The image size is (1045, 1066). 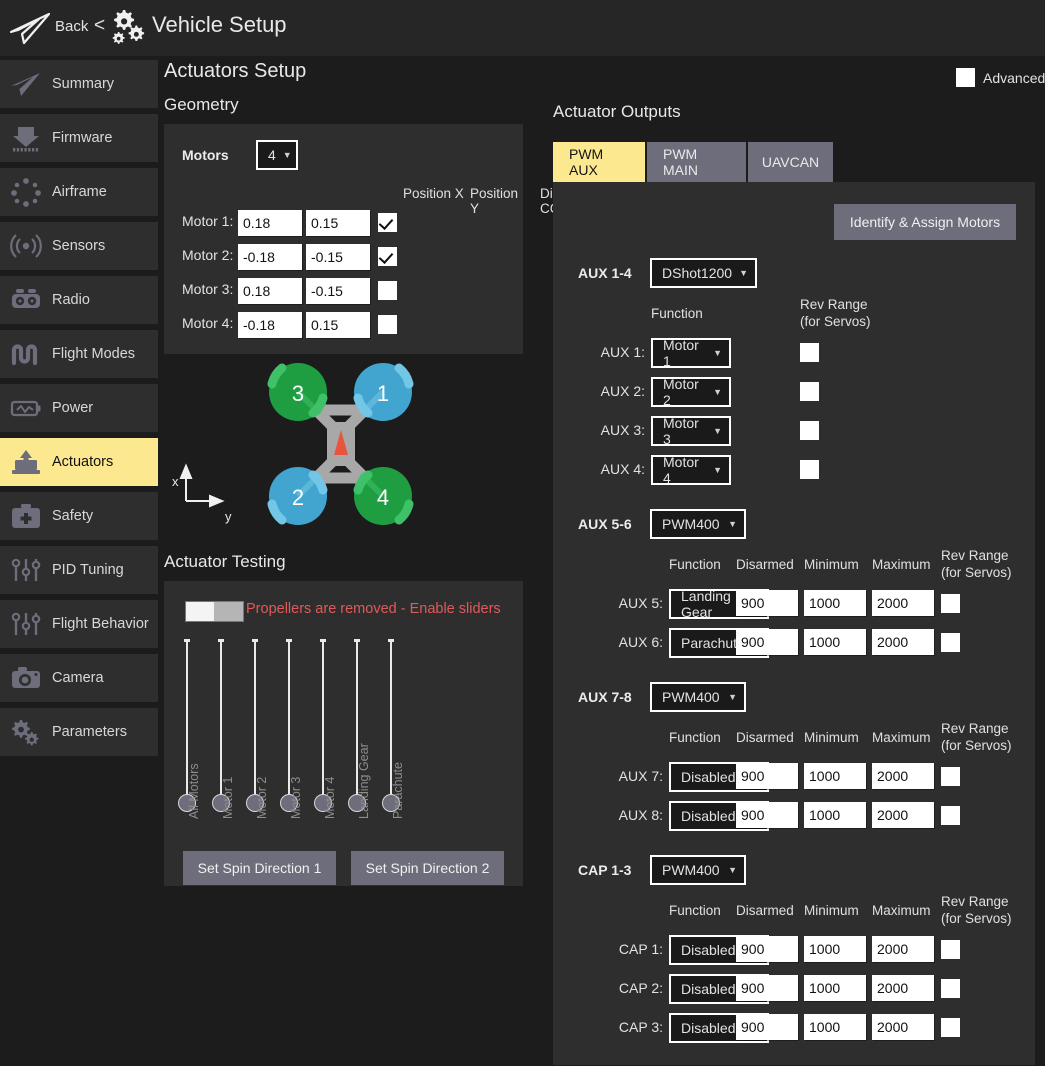 What do you see at coordinates (79, 678) in the screenshot?
I see `sidebar-item-camera: Camera` at bounding box center [79, 678].